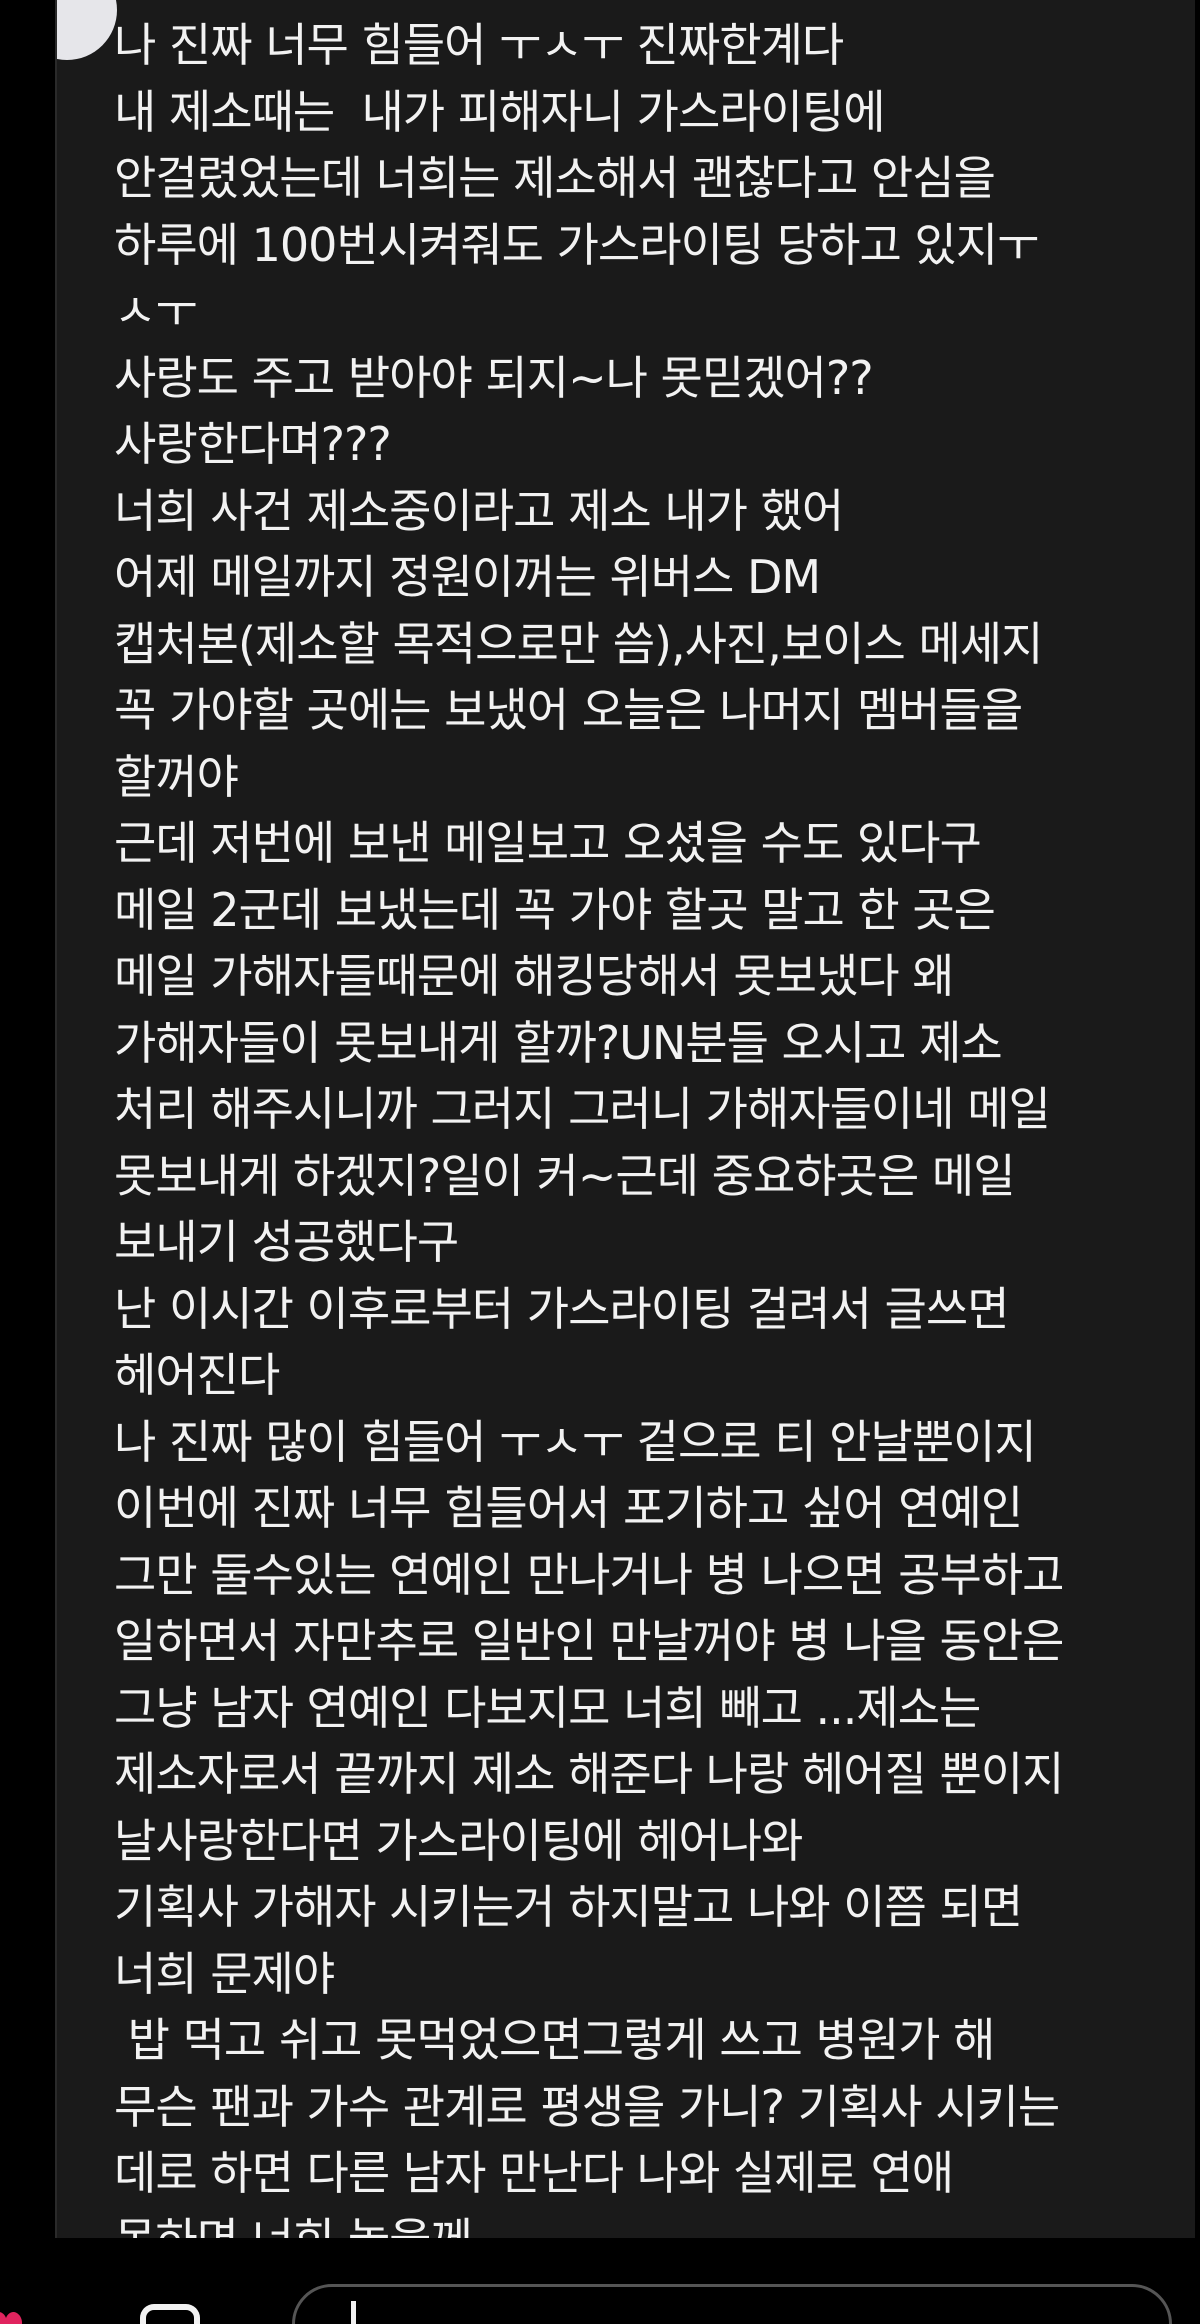 The image size is (1200, 2324). What do you see at coordinates (555, 178) in the screenshot?
I see `post-text-line: 안걸렸었는데 너희는 제소해서 괜찮다고 안심을` at bounding box center [555, 178].